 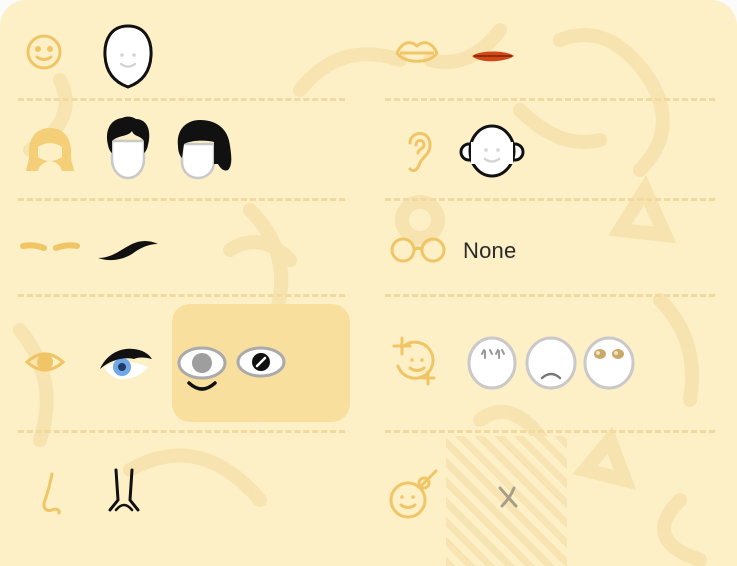 I want to click on effect-option-worried, so click(x=492, y=363).